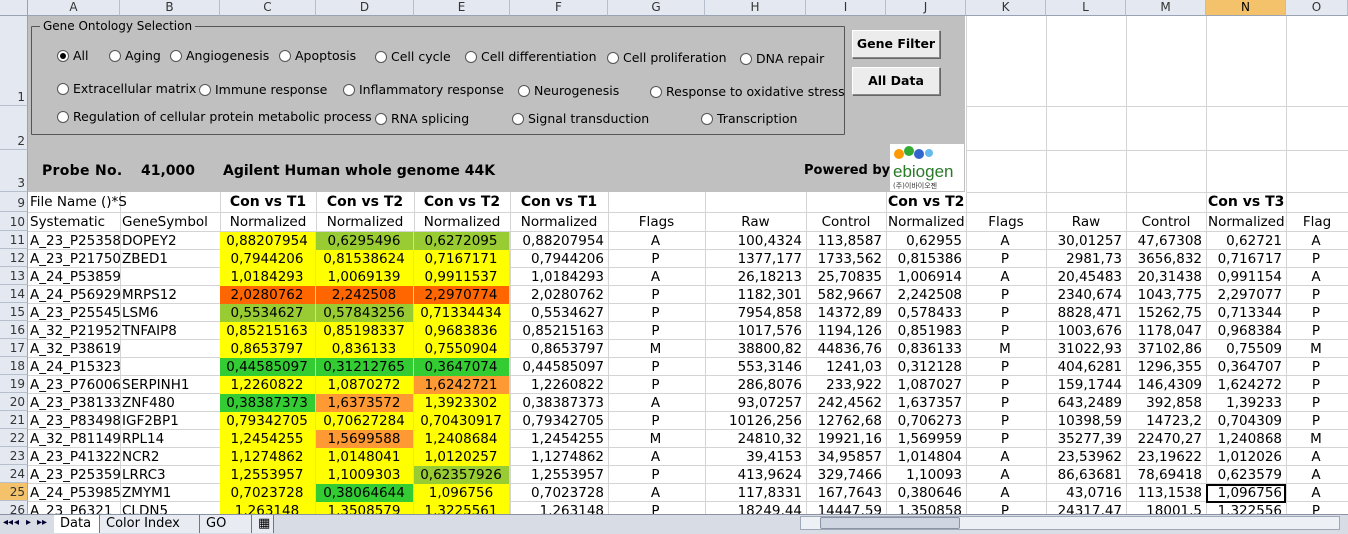 Image resolution: width=1348 pixels, height=534 pixels. Describe the element at coordinates (926, 349) in the screenshot. I see `table-cell: 0,836133` at that location.